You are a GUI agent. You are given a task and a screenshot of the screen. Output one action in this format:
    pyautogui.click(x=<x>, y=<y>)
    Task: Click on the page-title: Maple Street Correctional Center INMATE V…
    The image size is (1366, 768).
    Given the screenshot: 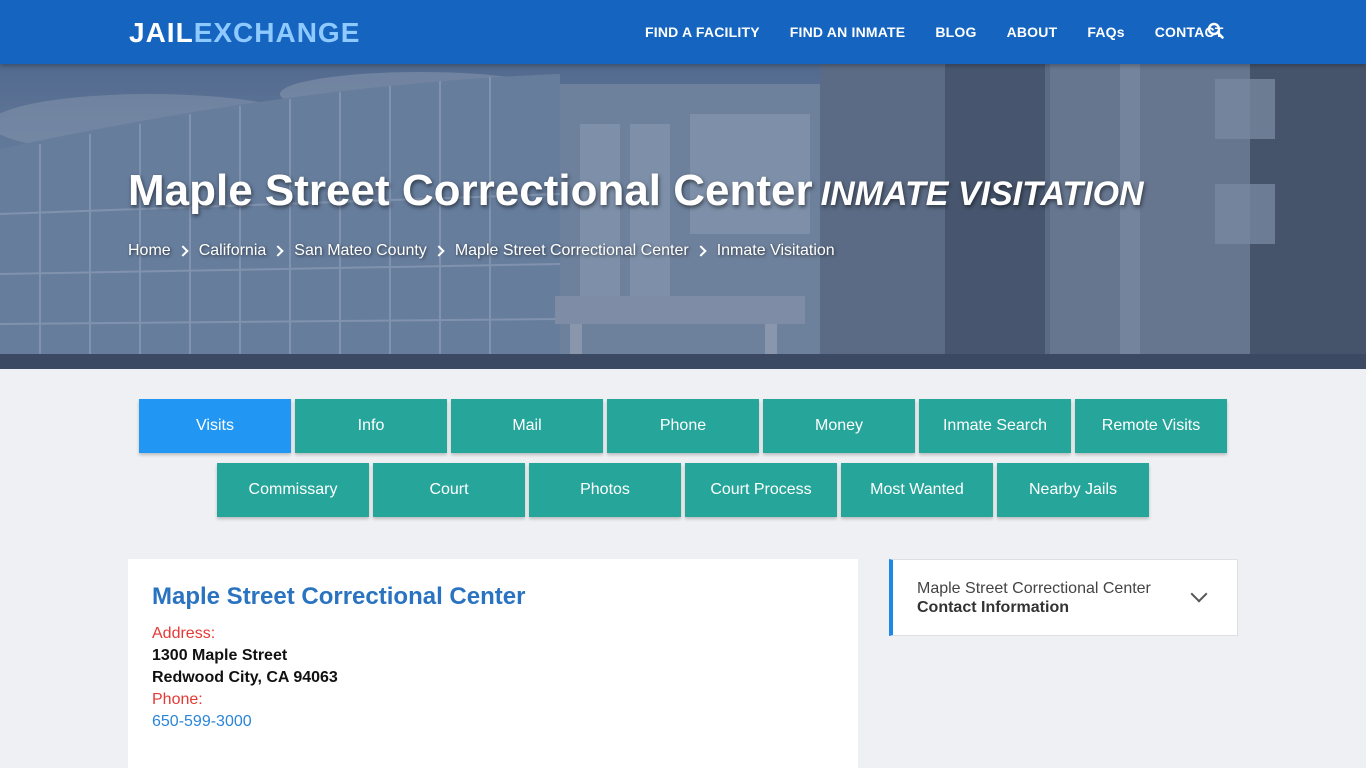 What is the action you would take?
    pyautogui.click(x=636, y=191)
    